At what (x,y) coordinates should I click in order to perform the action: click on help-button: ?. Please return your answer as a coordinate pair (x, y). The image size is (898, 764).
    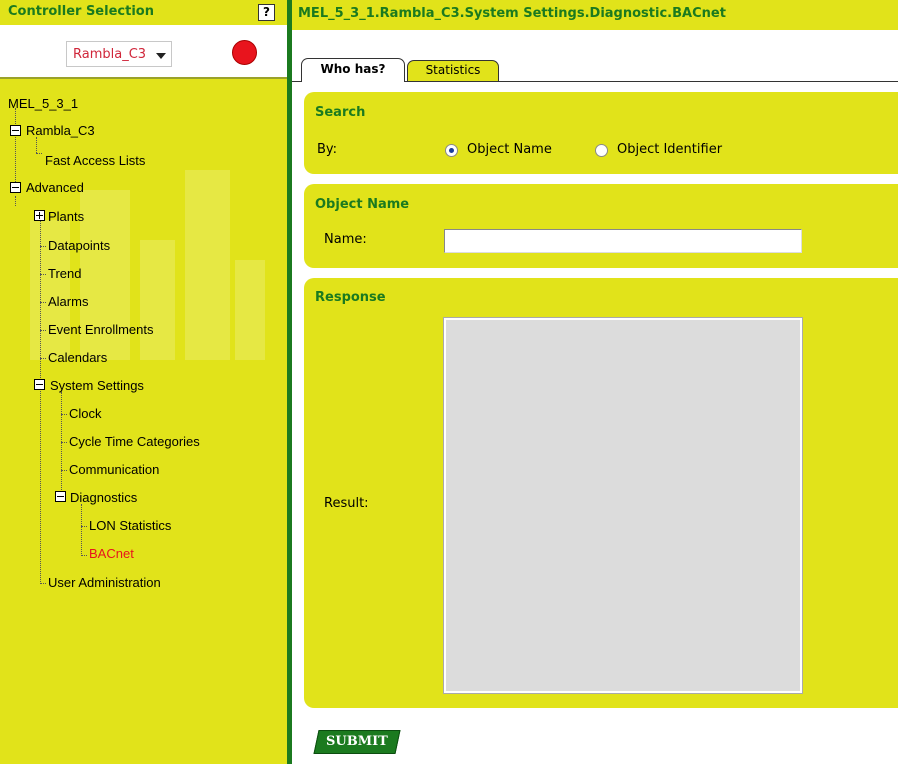
    Looking at the image, I should click on (266, 12).